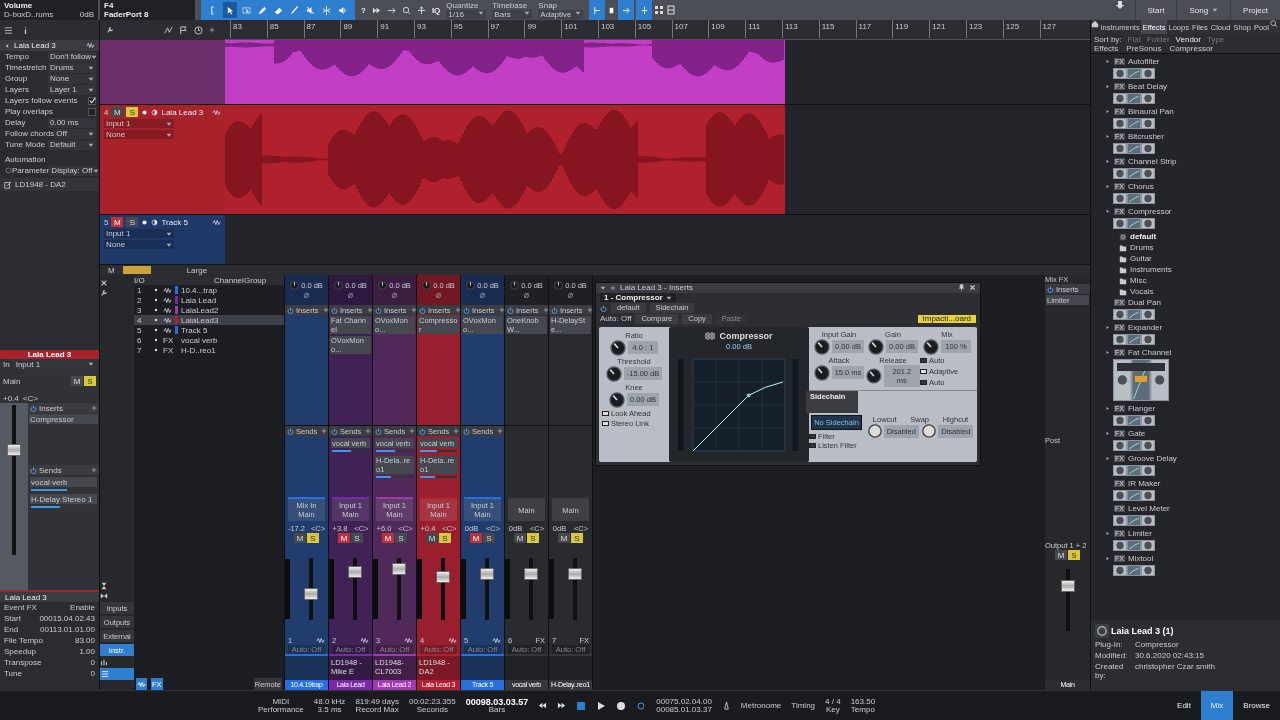 The image size is (1280, 720). I want to click on menu-icon, so click(8, 30).